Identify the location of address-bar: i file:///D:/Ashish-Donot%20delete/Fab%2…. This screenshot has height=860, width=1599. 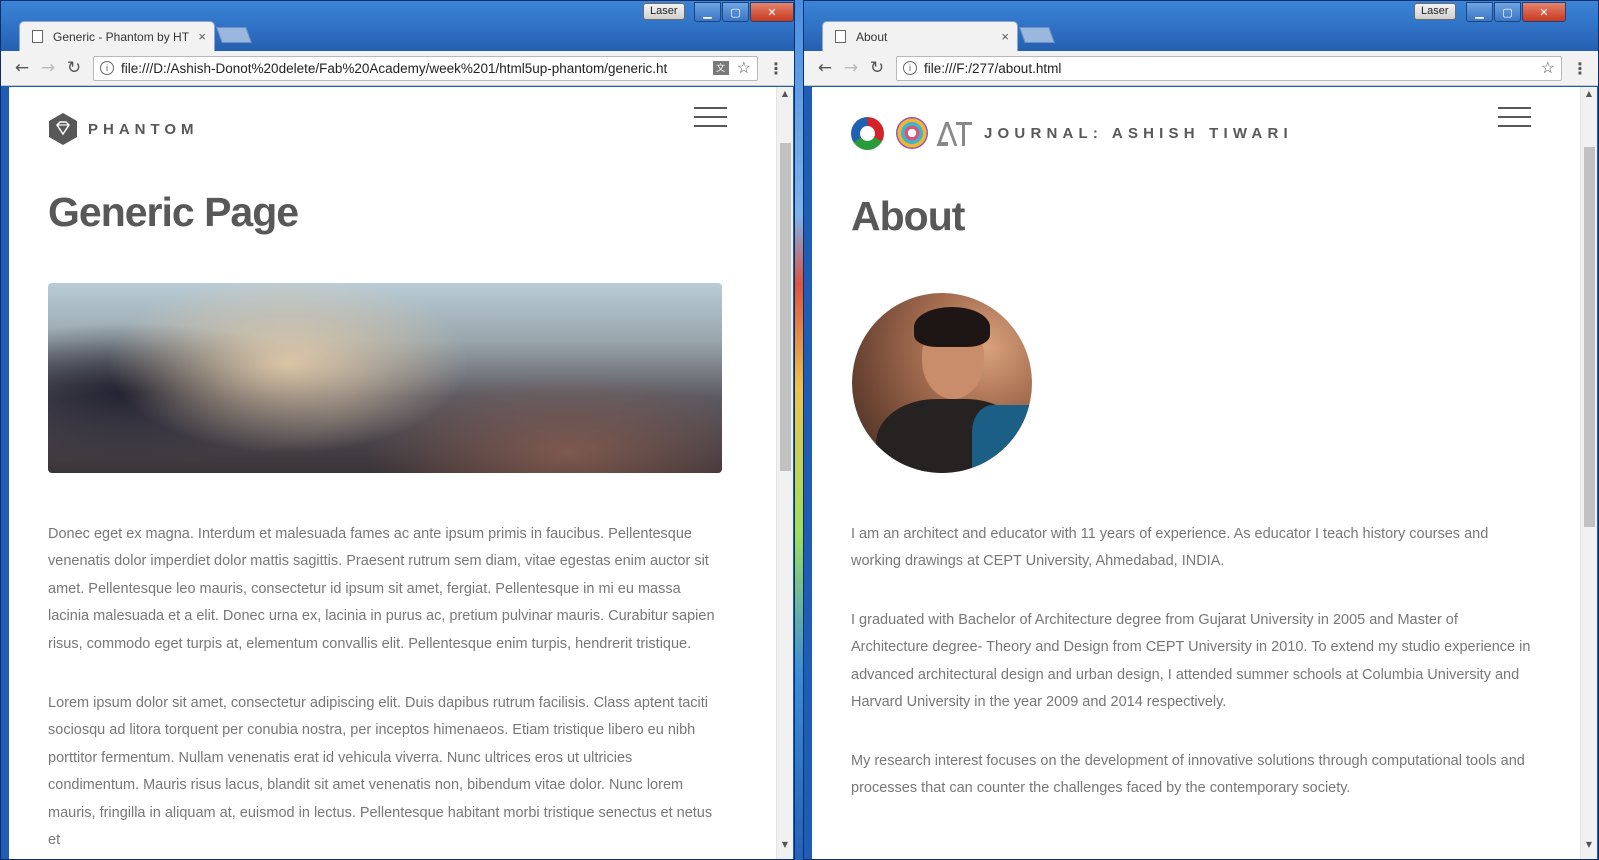
(425, 68).